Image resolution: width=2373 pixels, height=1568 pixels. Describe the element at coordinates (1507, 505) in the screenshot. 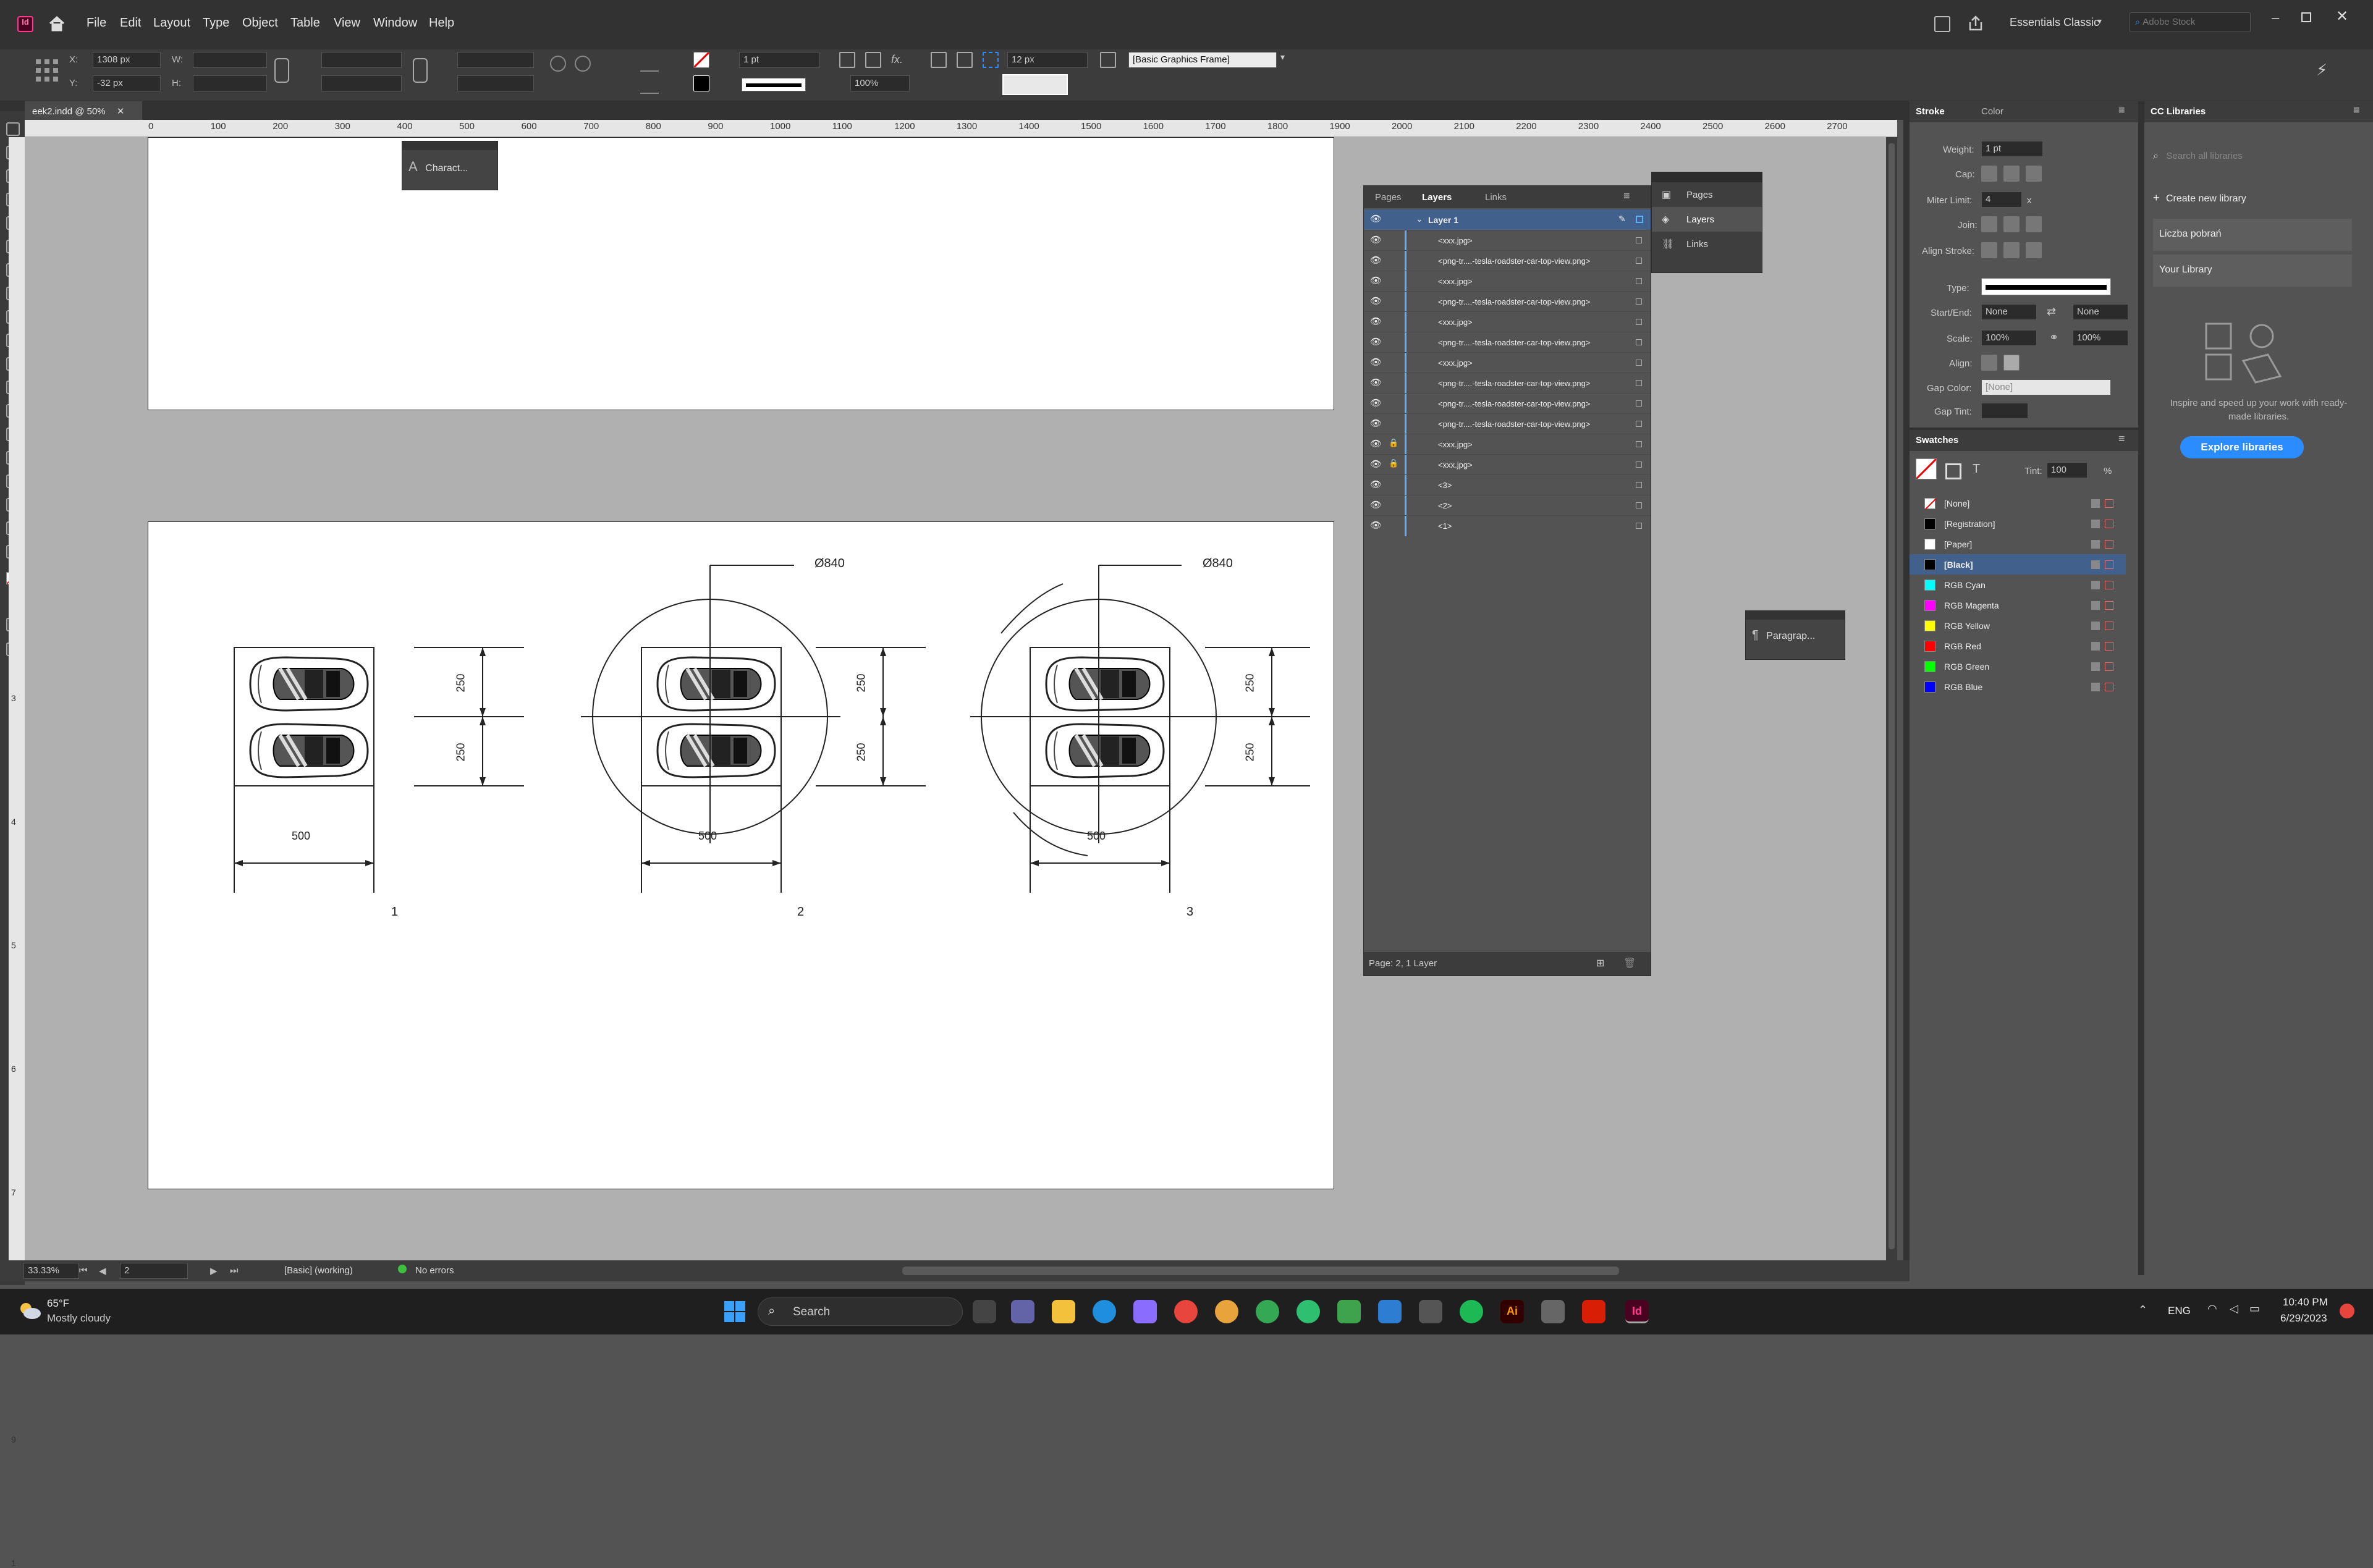

I see `layer-item-row: 👁 <2>` at that location.